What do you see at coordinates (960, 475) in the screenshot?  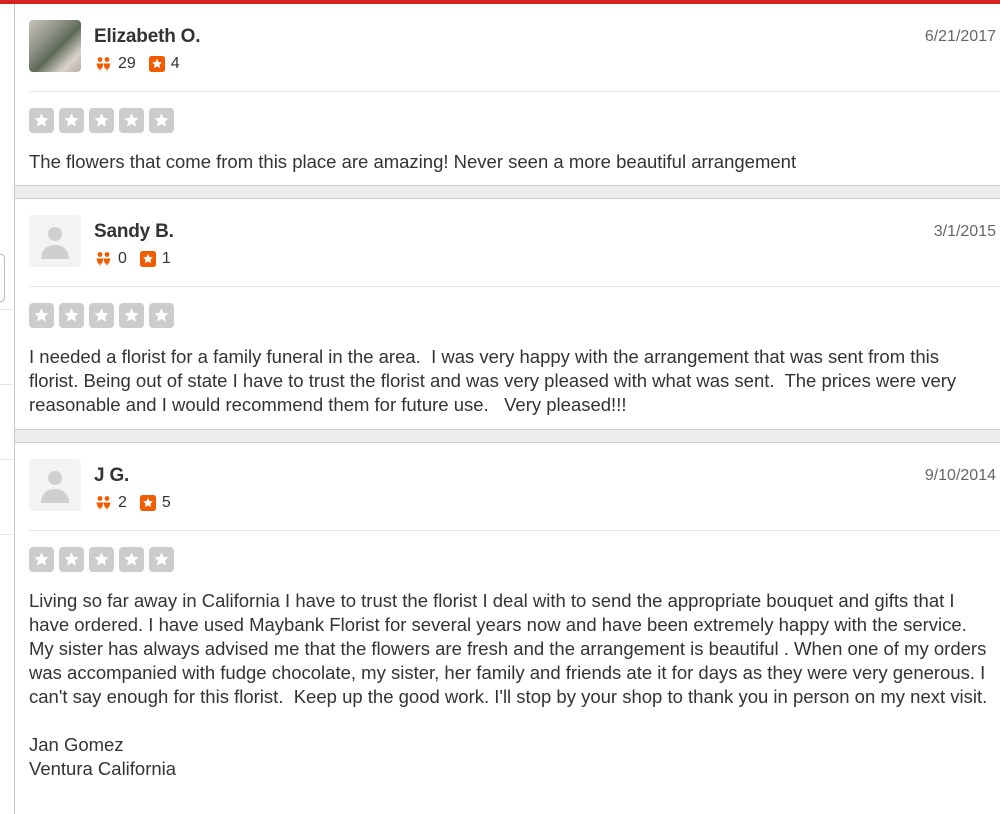 I see `review-date: 9/10/2014` at bounding box center [960, 475].